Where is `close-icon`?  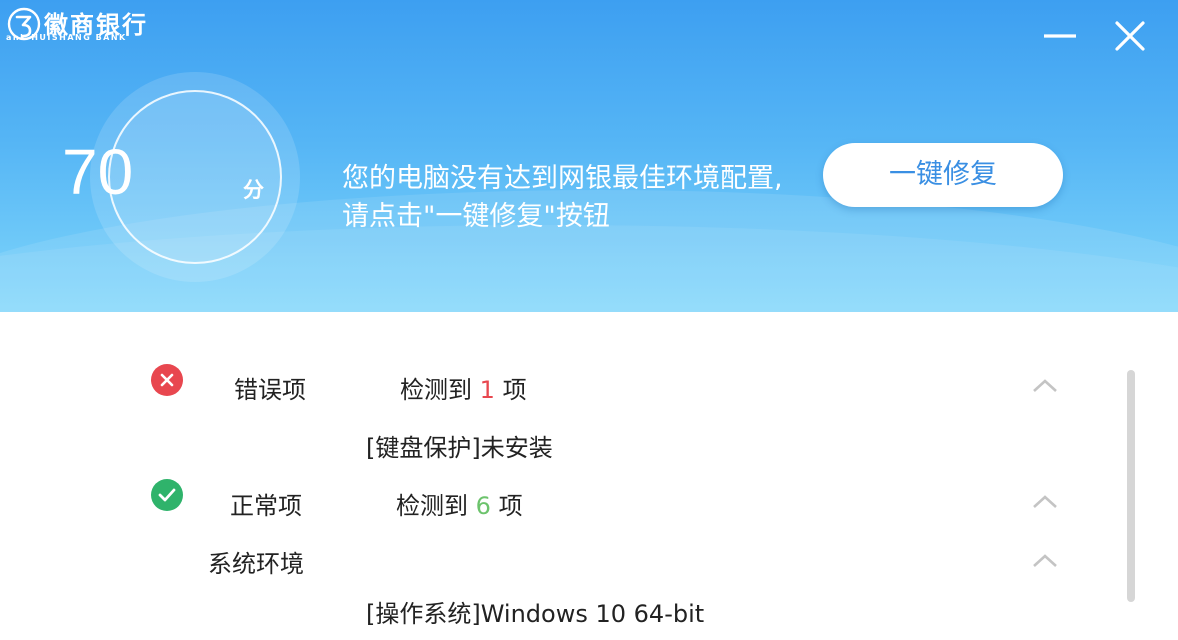
close-icon is located at coordinates (1130, 36).